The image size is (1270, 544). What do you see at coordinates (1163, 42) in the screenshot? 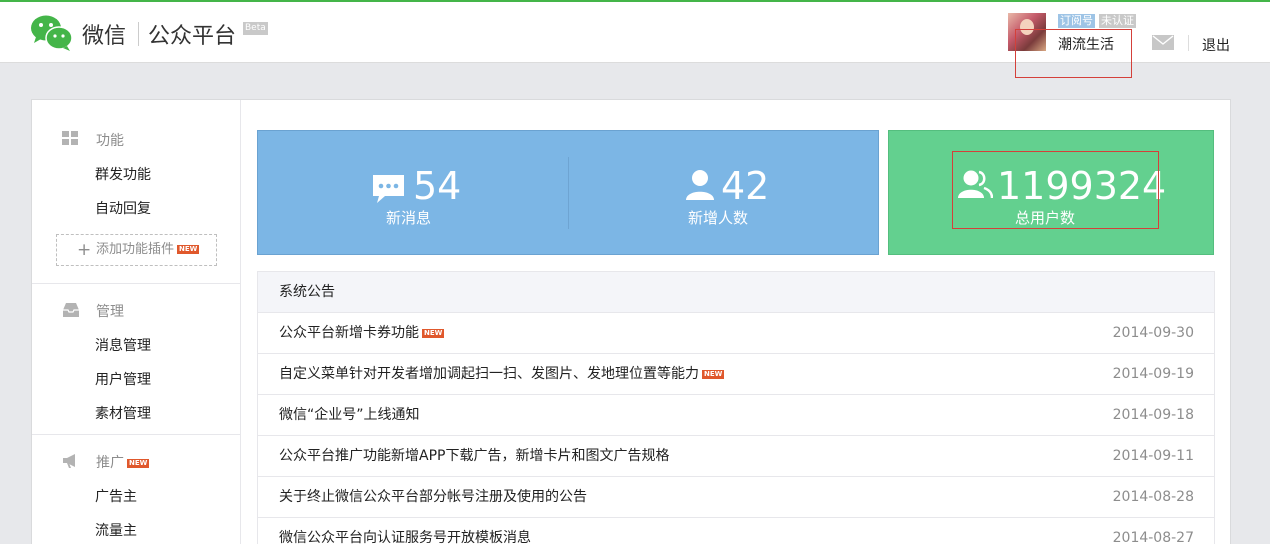
I see `mail-icon` at bounding box center [1163, 42].